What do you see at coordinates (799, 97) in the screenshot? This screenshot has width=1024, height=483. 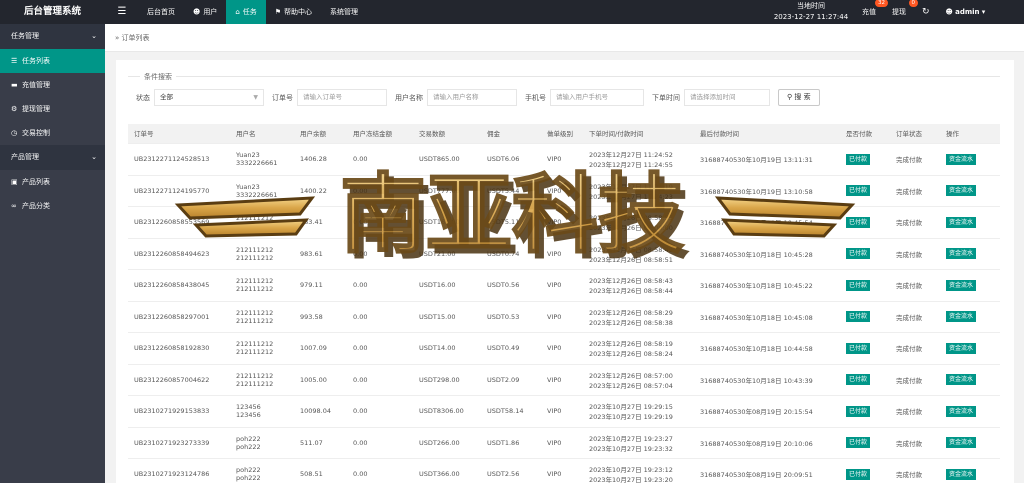 I see `search-button: ⚲ 搜 索` at bounding box center [799, 97].